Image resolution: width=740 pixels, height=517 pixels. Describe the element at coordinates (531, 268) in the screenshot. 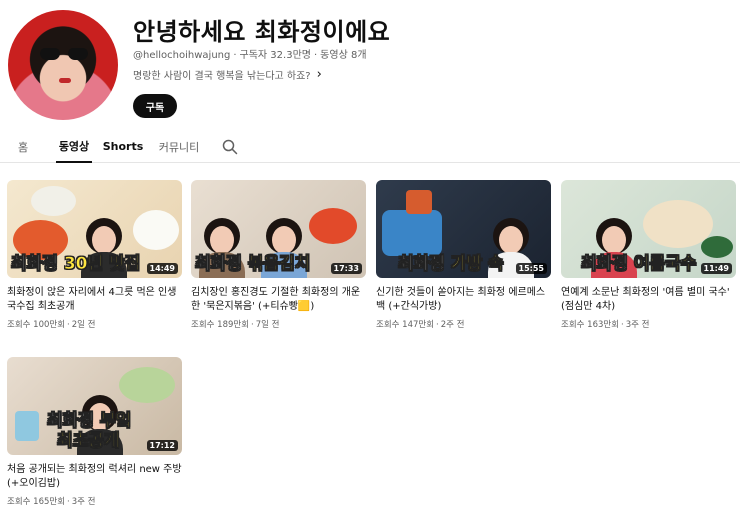

I see `duration-badge: 15:55` at that location.